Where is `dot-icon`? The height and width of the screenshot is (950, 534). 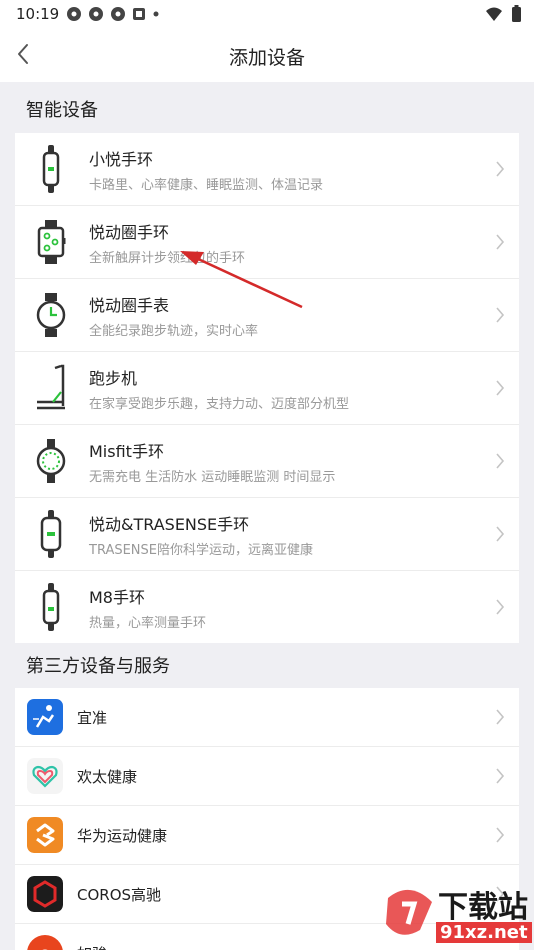
dot-icon is located at coordinates (156, 14).